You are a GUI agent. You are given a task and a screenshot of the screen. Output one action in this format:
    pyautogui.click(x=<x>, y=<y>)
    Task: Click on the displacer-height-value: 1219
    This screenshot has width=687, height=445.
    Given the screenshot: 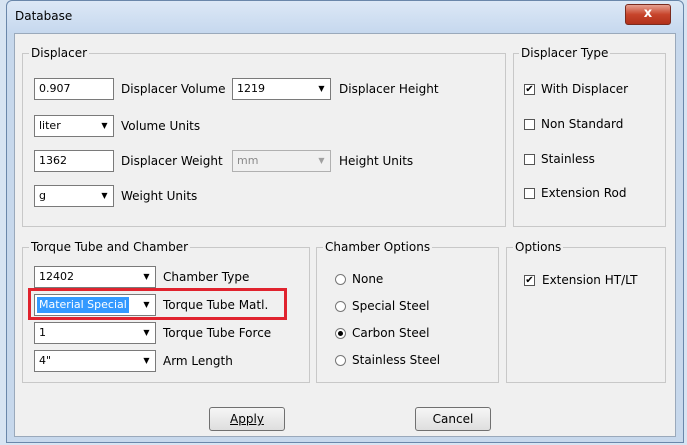 What is the action you would take?
    pyautogui.click(x=251, y=88)
    